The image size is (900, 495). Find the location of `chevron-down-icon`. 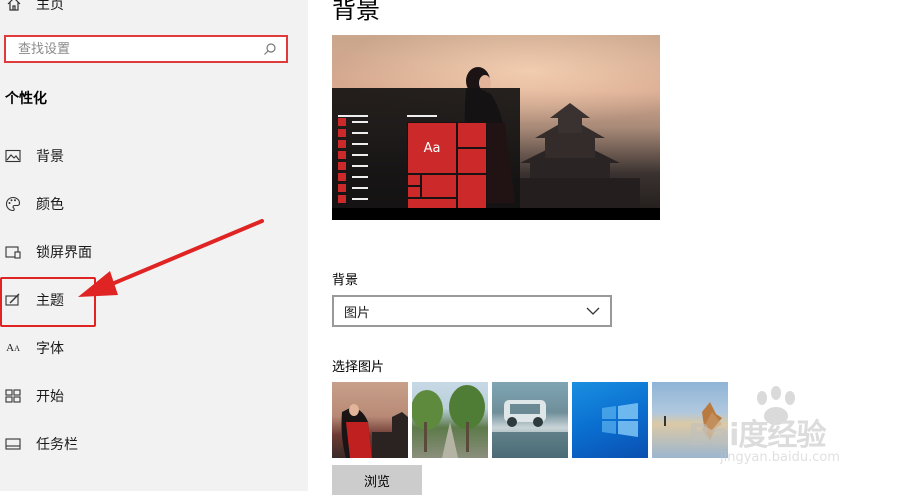

chevron-down-icon is located at coordinates (593, 311).